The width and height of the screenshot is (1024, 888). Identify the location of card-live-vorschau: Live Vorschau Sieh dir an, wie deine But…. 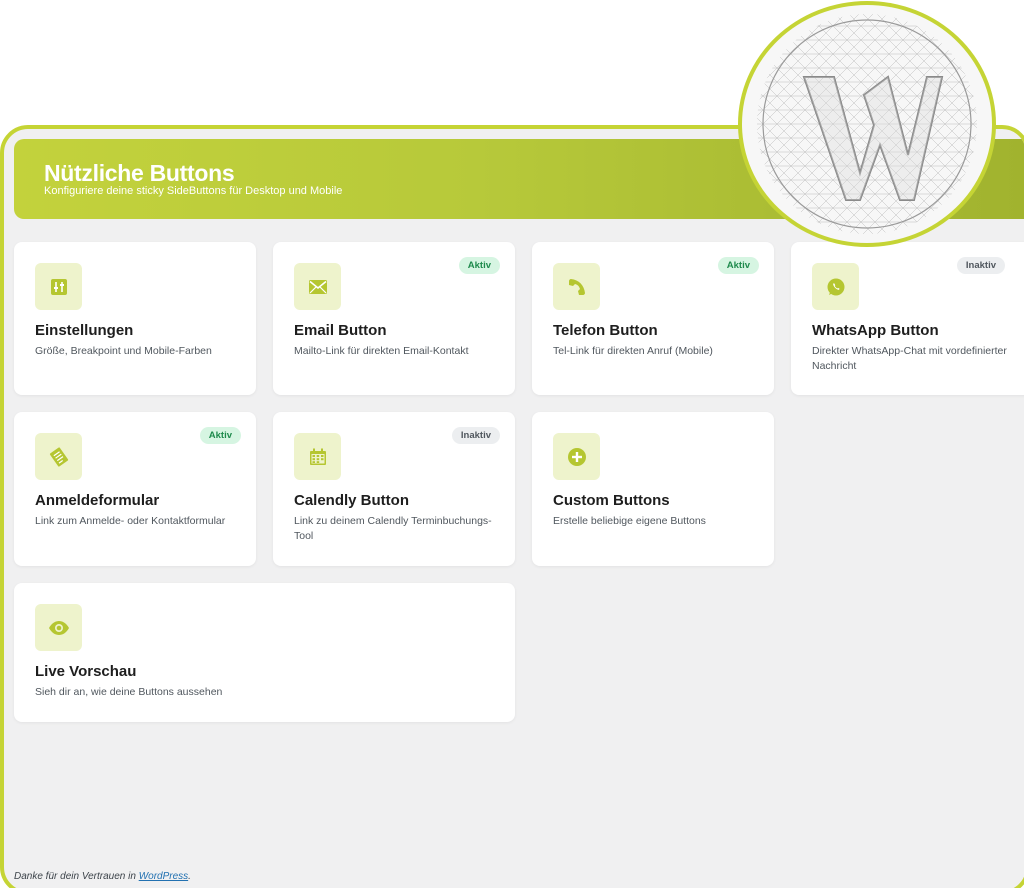
(264, 652).